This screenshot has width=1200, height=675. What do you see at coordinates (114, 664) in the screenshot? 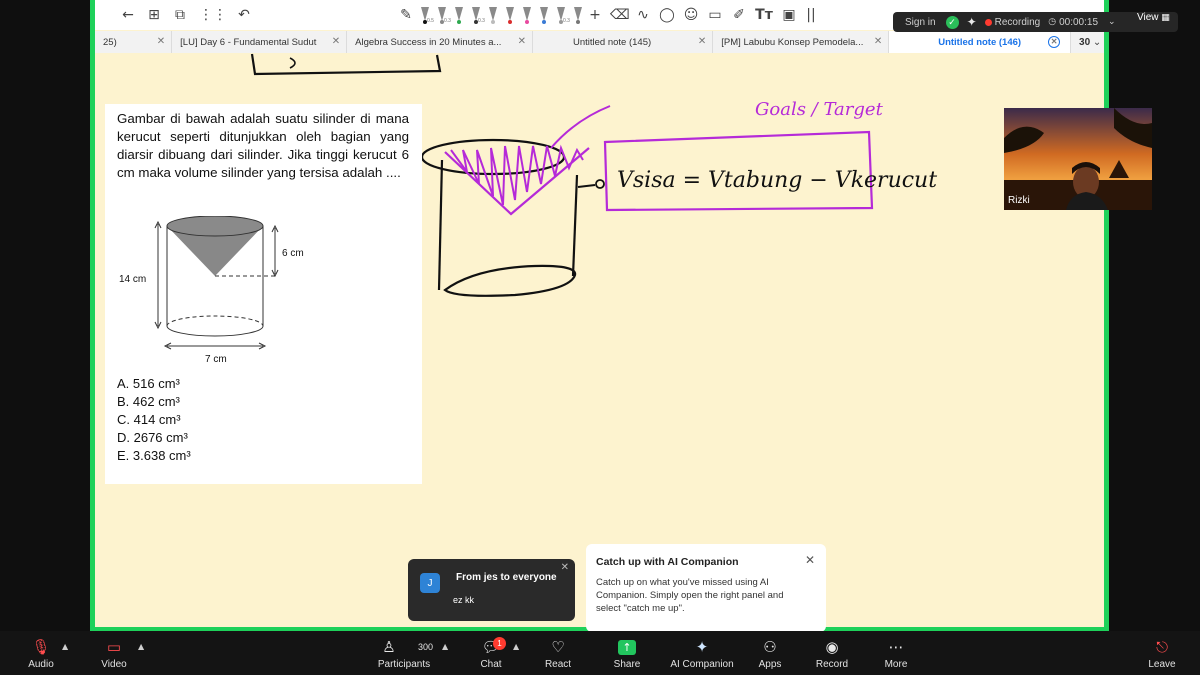
I see `video-label: Video` at bounding box center [114, 664].